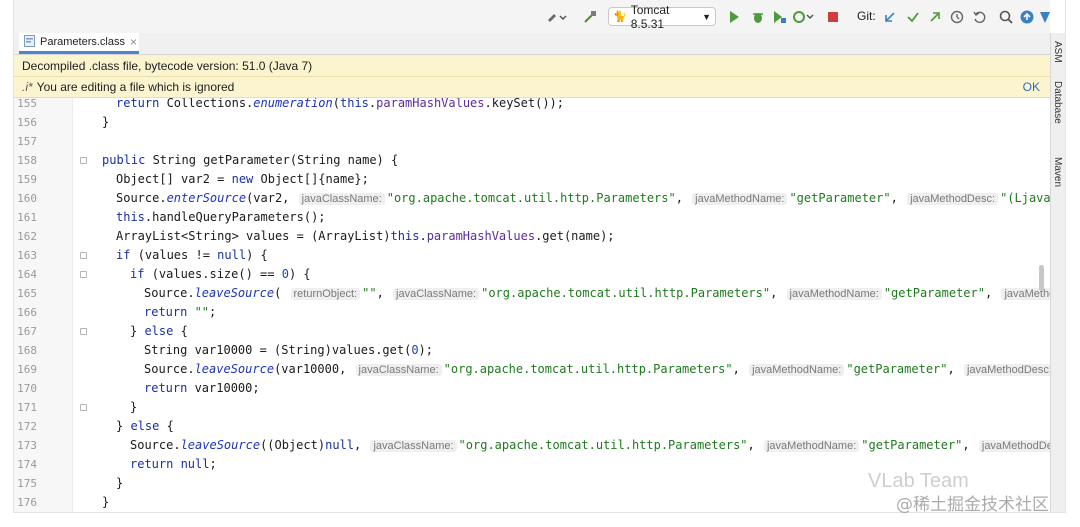  What do you see at coordinates (127, 160) in the screenshot?
I see `code-token: public` at bounding box center [127, 160].